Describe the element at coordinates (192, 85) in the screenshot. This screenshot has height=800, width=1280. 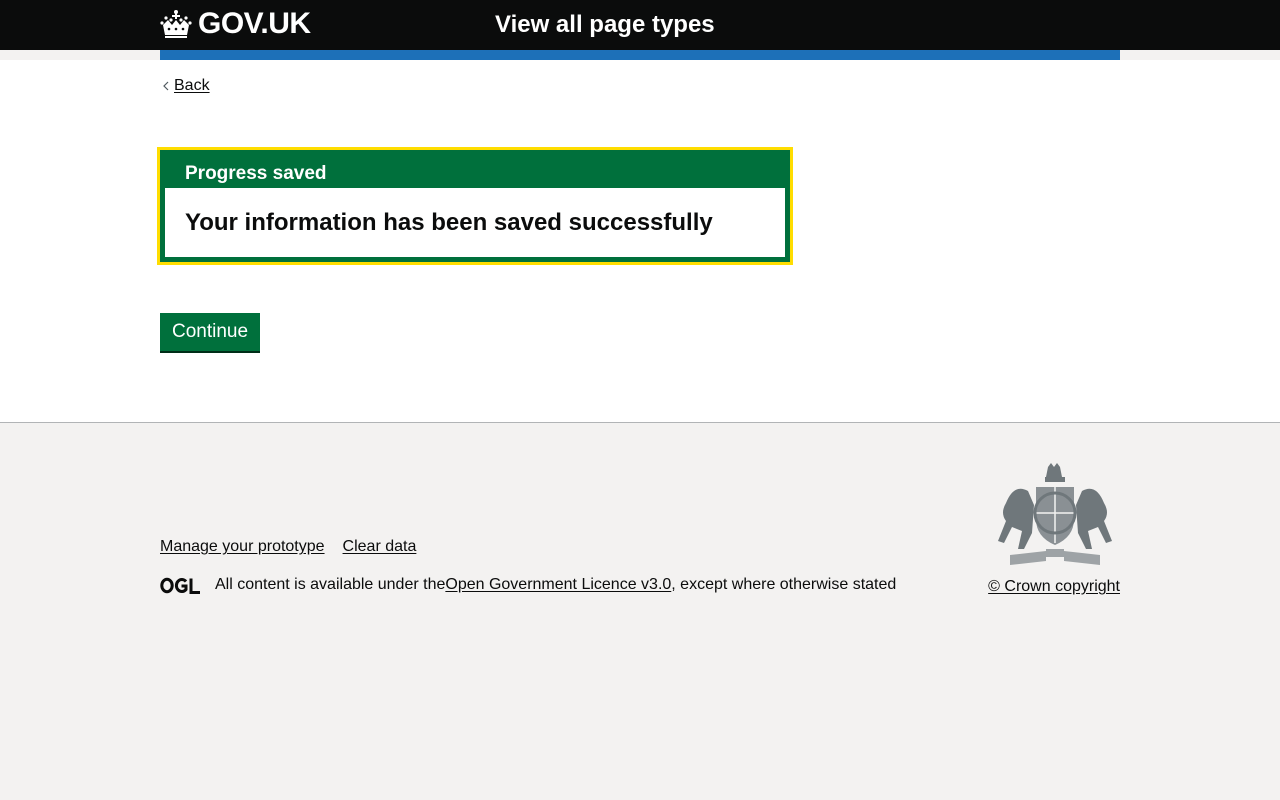
I see `back-link-label: Back` at that location.